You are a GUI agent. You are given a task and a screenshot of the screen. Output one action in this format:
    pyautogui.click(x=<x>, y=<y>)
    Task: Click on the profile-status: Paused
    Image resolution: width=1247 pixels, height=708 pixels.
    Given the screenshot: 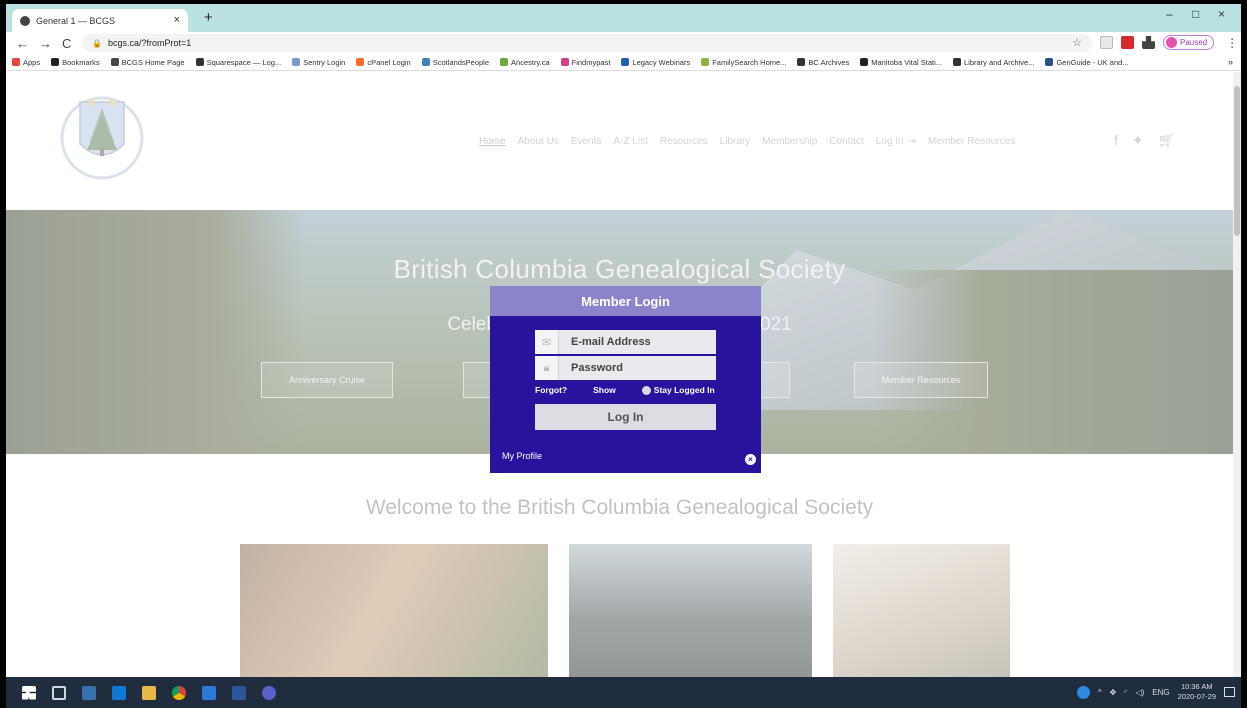 What is the action you would take?
    pyautogui.click(x=1194, y=42)
    